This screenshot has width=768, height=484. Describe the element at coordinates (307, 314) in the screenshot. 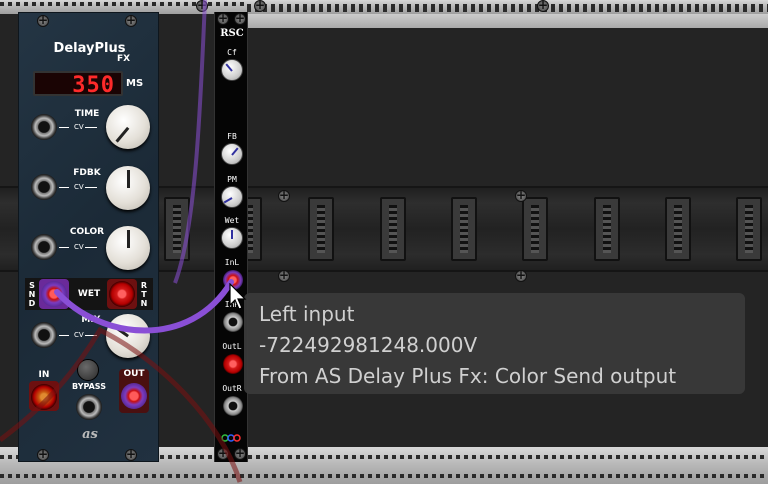

I see `tooltip-title: Left input` at that location.